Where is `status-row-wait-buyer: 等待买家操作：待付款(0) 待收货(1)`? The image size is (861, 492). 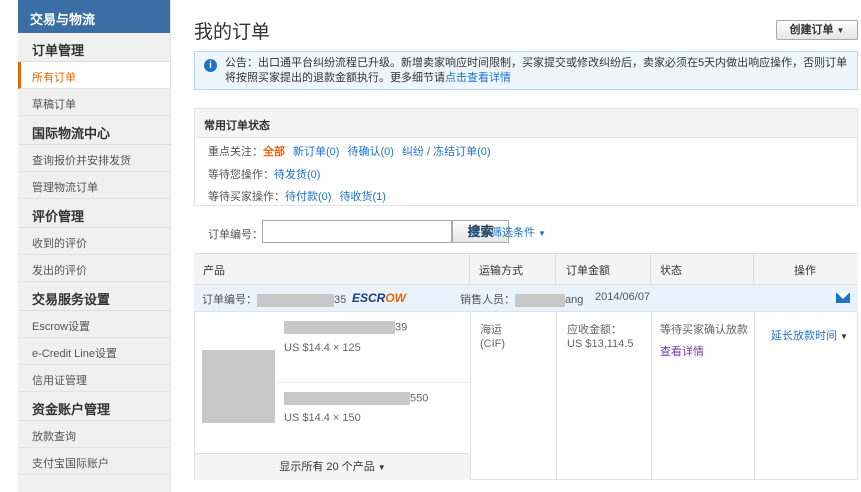 status-row-wait-buyer: 等待买家操作：待付款(0) 待收货(1) is located at coordinates (297, 196).